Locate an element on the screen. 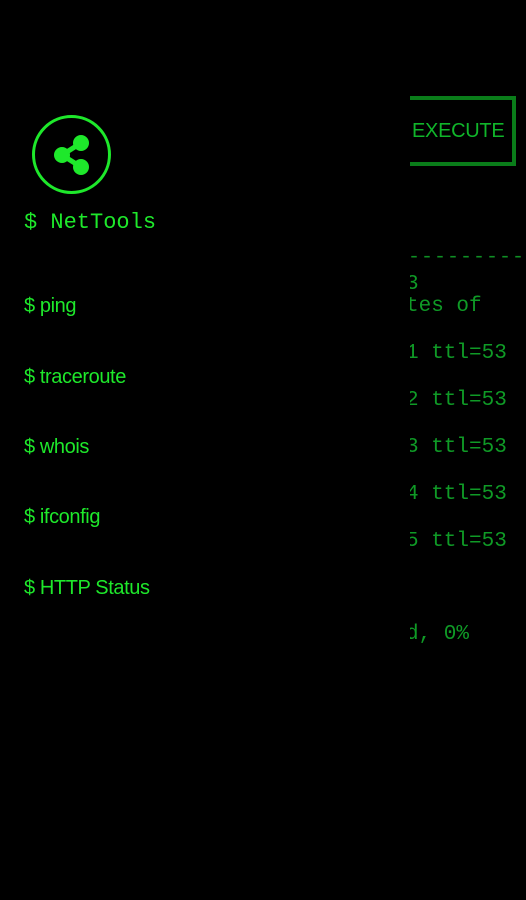 The width and height of the screenshot is (526, 900). output-line: 1 ttl=53 is located at coordinates (456, 353).